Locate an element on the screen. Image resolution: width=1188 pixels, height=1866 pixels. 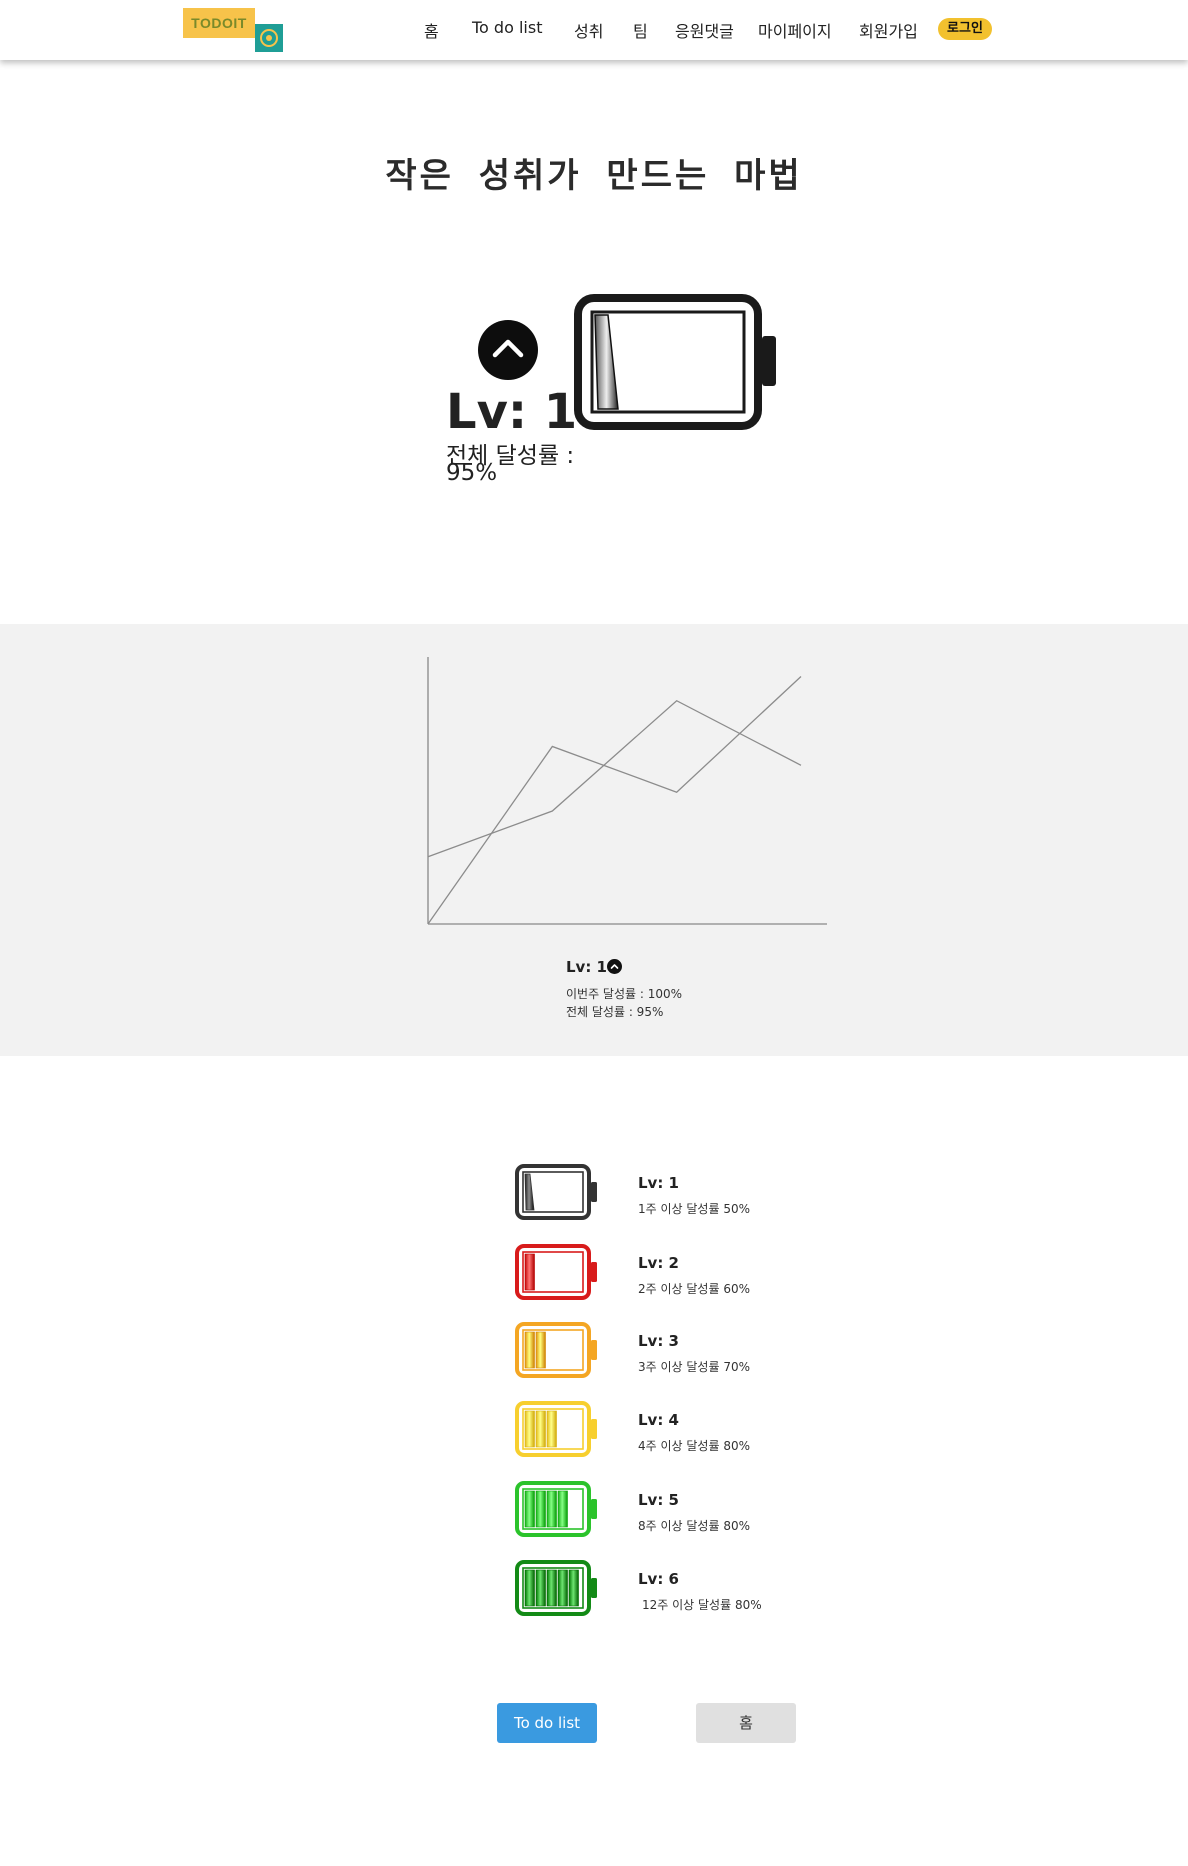
battery-level-1-icon is located at coordinates (556, 1192).